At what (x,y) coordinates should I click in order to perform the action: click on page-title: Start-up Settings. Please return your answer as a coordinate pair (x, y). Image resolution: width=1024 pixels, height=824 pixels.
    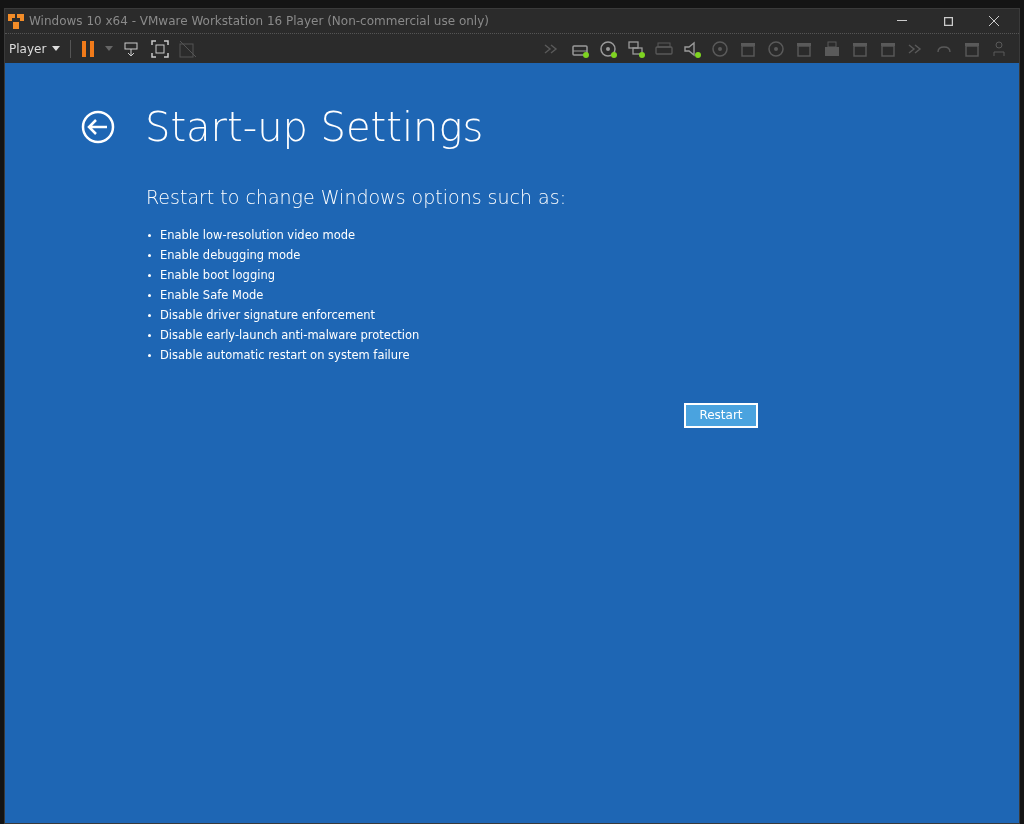
    Looking at the image, I should click on (314, 127).